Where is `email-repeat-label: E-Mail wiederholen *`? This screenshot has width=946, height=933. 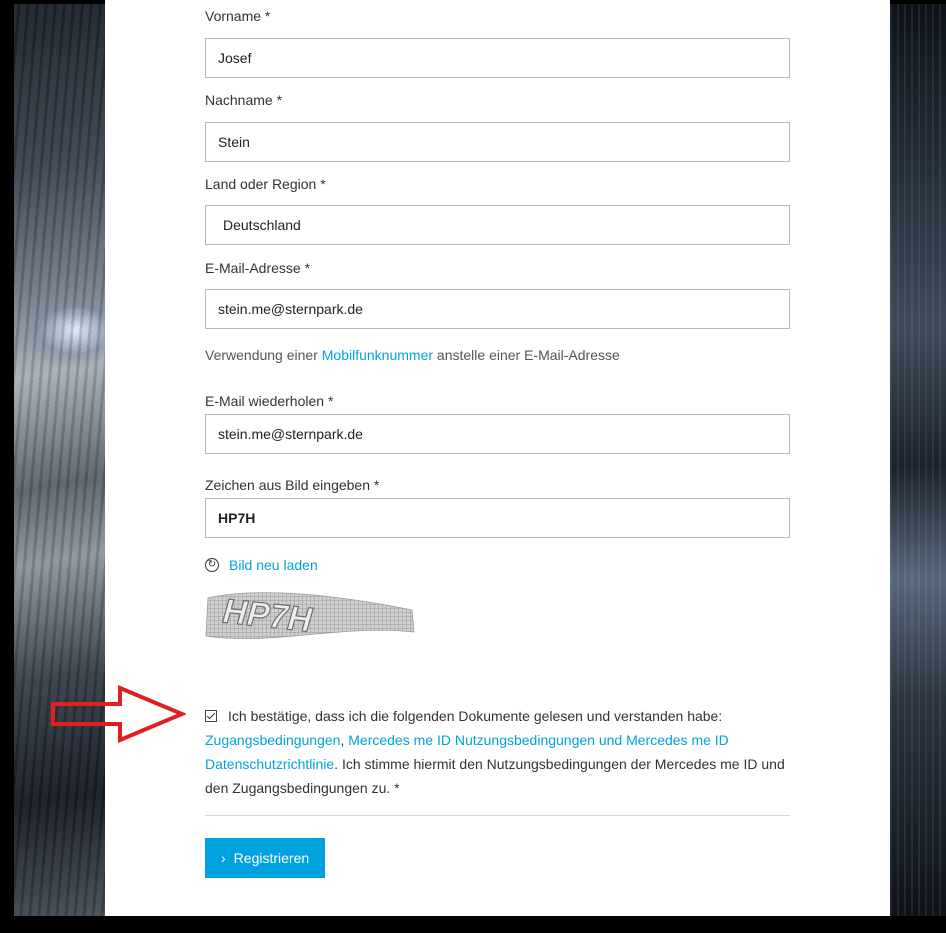
email-repeat-label: E-Mail wiederholen * is located at coordinates (269, 401).